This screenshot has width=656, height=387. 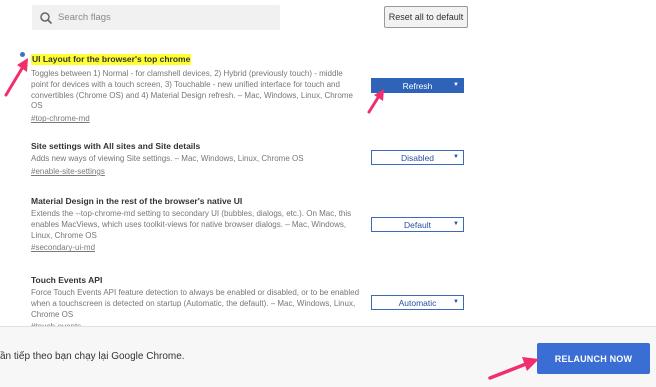 What do you see at coordinates (196, 171) in the screenshot?
I see `flag-link: #enable-site-settings` at bounding box center [196, 171].